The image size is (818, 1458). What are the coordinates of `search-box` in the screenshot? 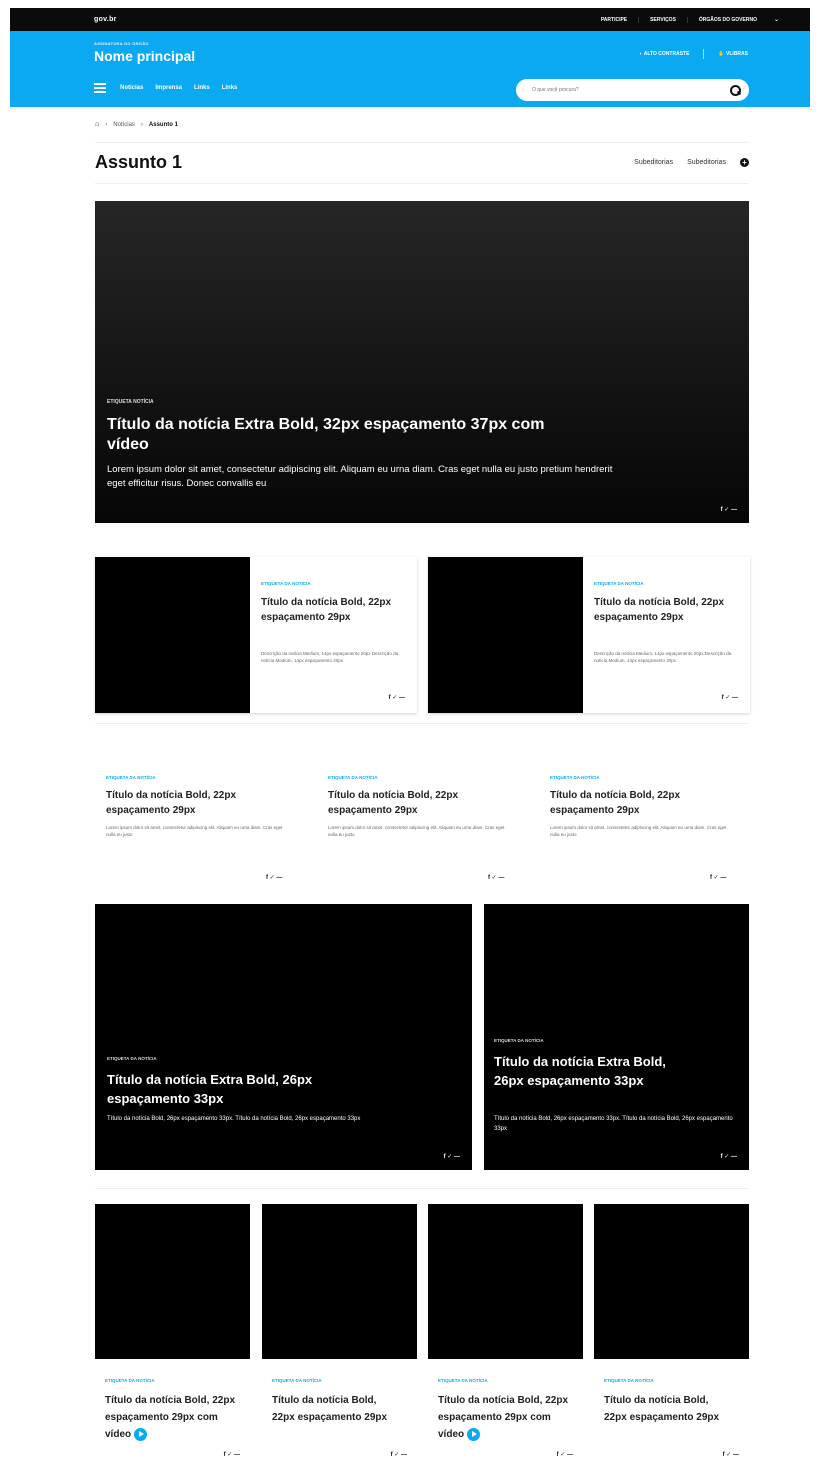 It's located at (632, 90).